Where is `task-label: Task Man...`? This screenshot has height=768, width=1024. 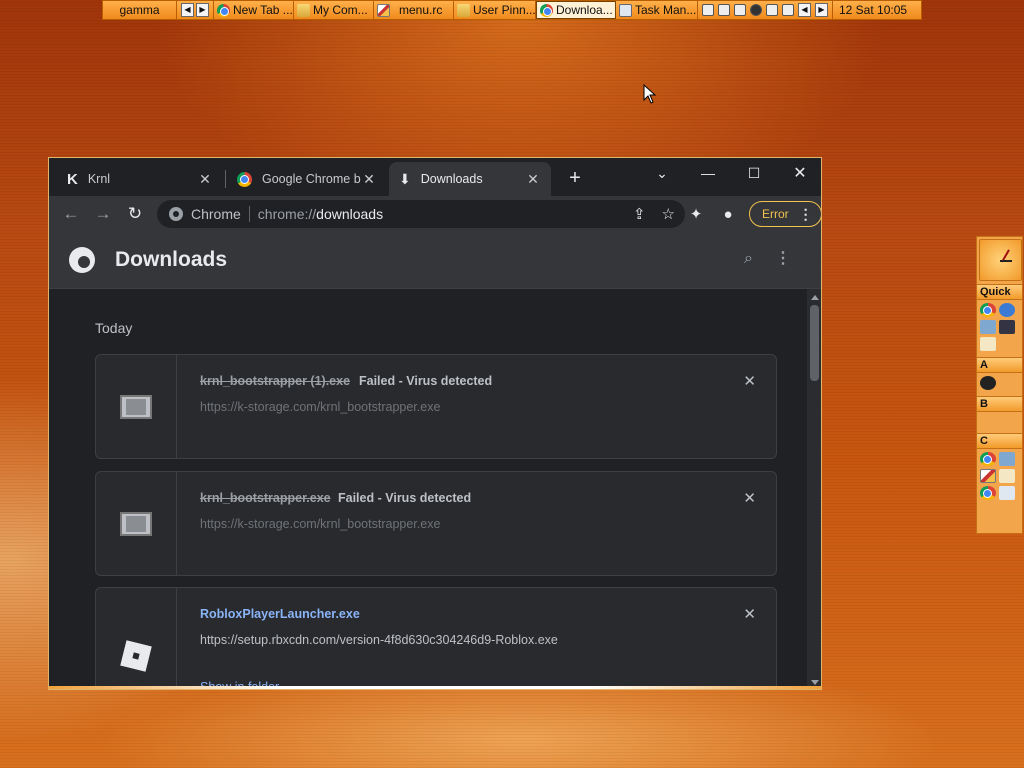
task-label: Task Man... is located at coordinates (666, 10).